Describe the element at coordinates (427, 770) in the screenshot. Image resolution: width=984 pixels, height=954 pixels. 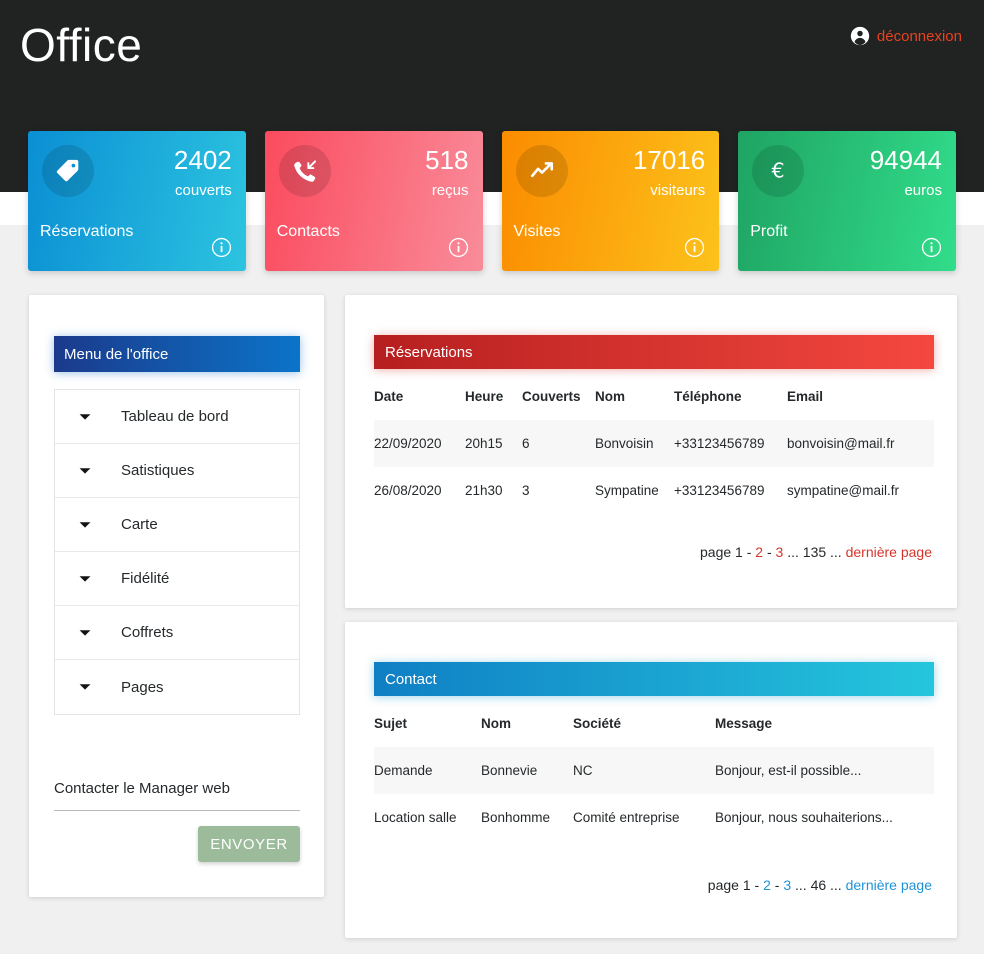
I see `cell-sujet: Demande` at that location.